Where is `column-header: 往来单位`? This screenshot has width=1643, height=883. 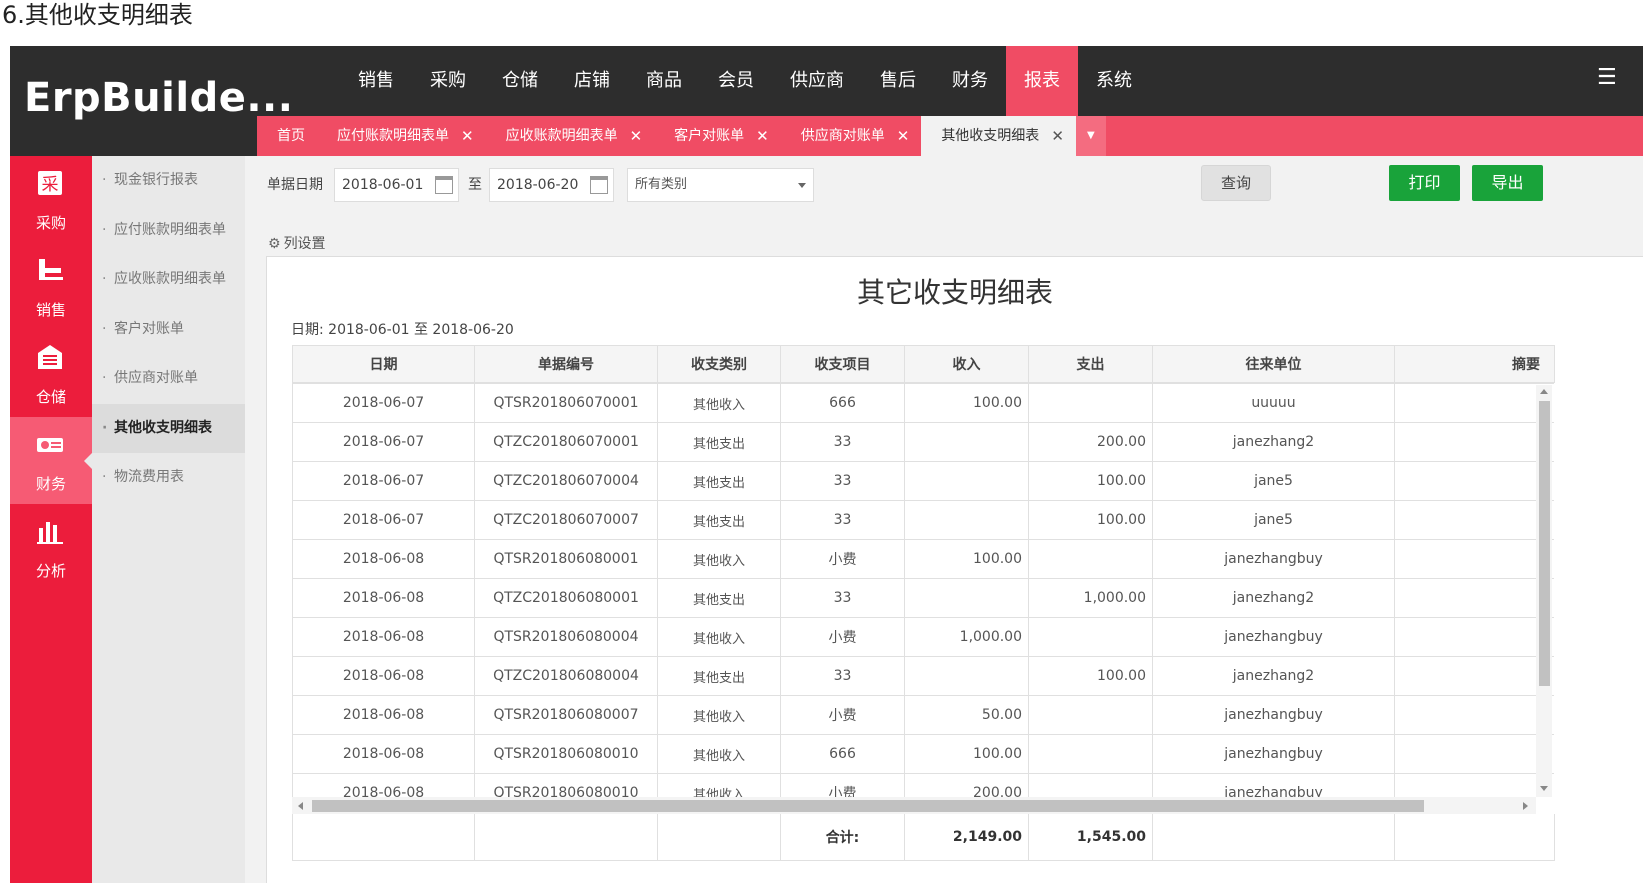
column-header: 往来单位 is located at coordinates (1273, 364).